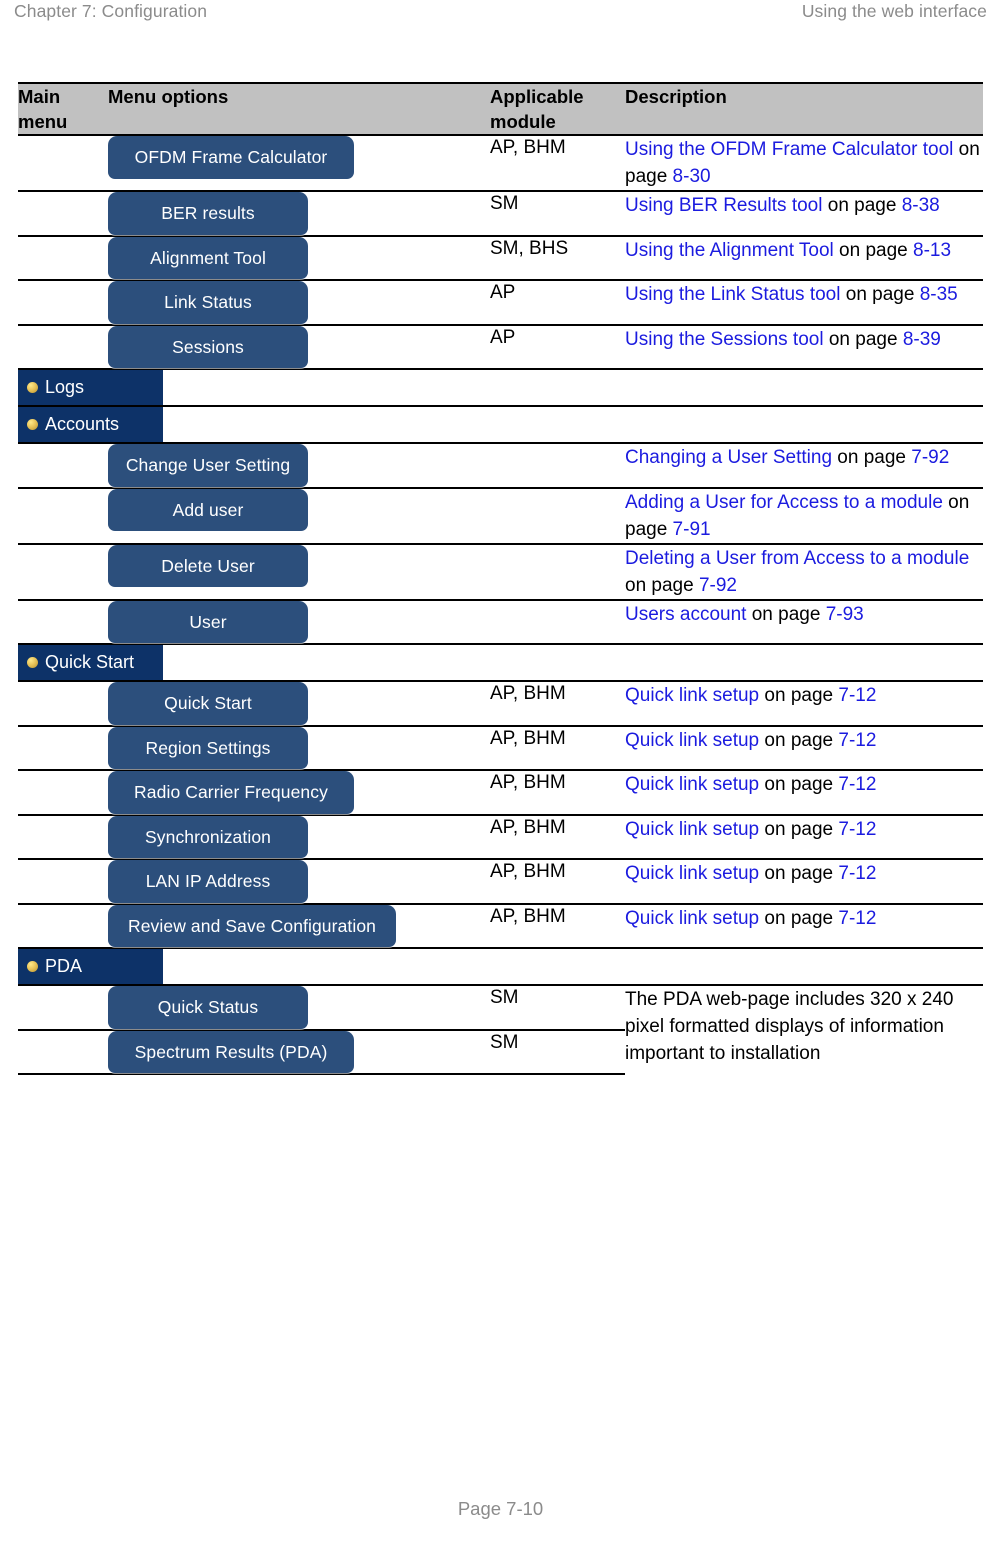  Describe the element at coordinates (231, 157) in the screenshot. I see `menu-option-button: OFDM Frame Calculator` at that location.